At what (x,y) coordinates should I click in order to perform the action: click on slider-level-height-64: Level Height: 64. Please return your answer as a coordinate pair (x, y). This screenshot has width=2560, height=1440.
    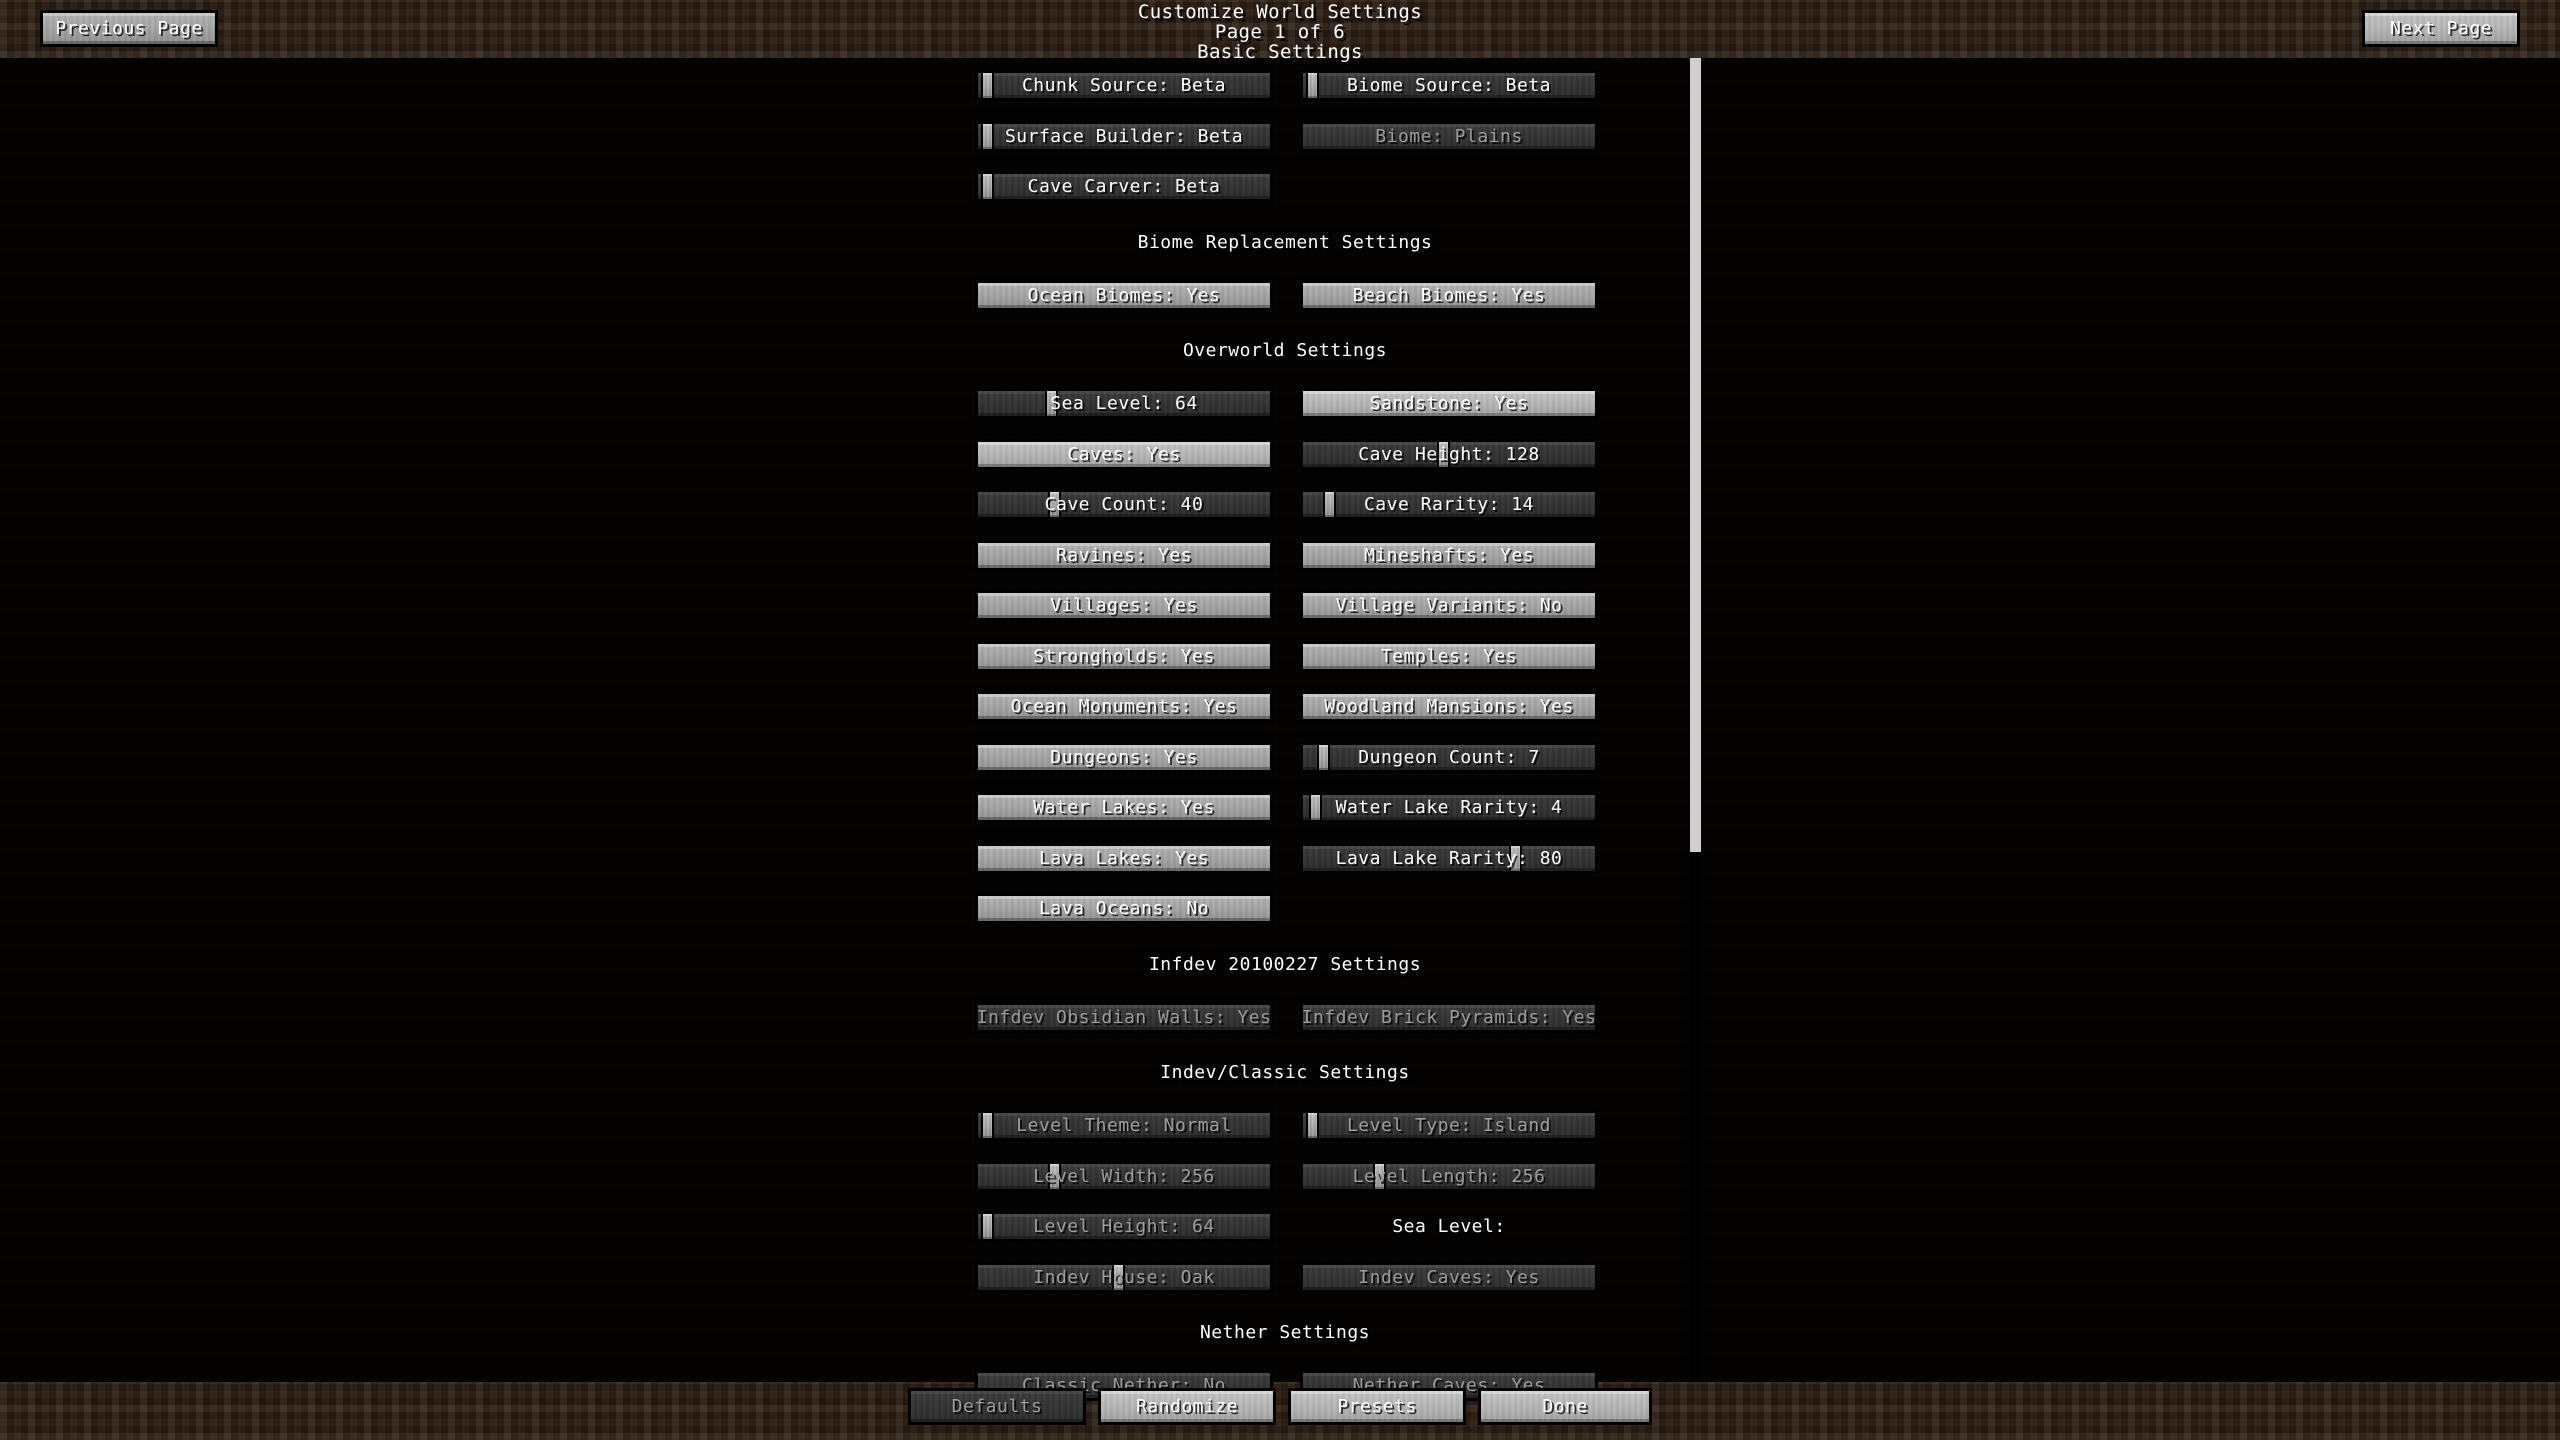
    Looking at the image, I should click on (1124, 1226).